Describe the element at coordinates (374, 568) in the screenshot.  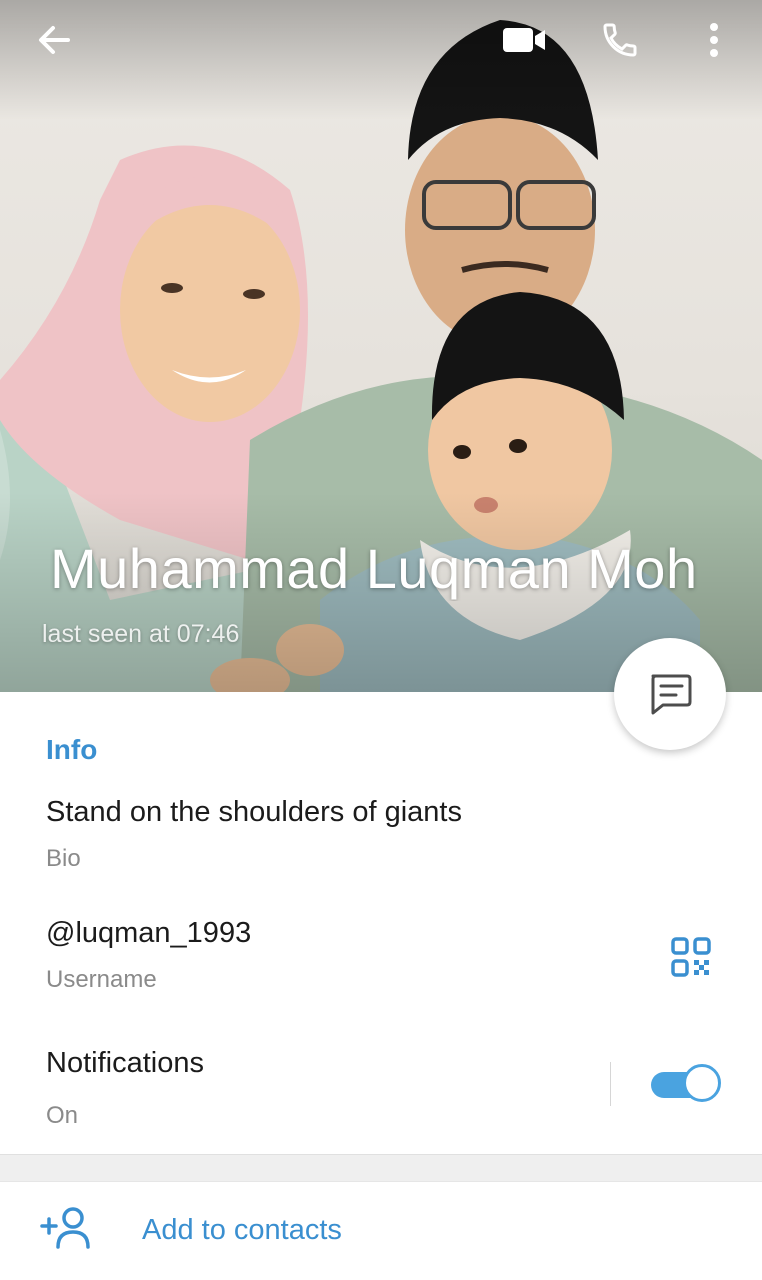
I see `profile-name: Muhammad Luqman Moh` at that location.